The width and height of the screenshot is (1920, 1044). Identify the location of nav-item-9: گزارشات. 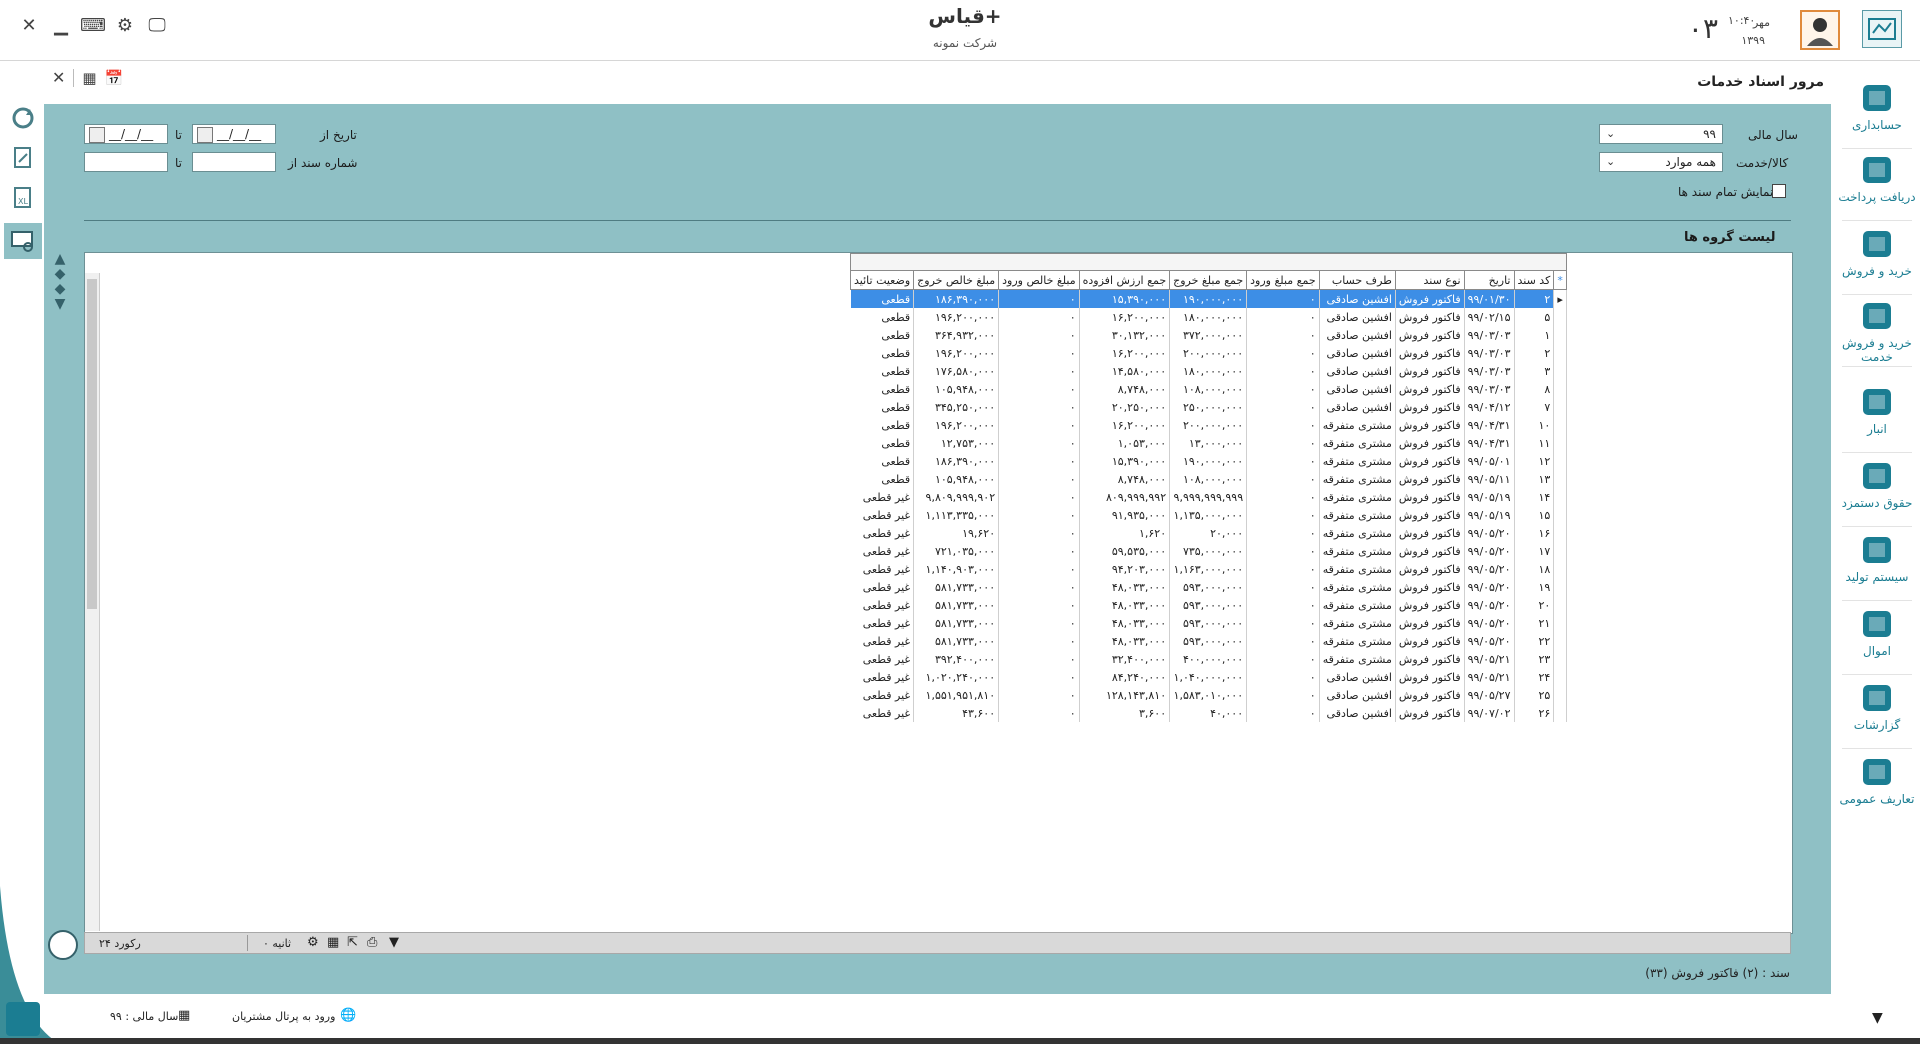
(1877, 706).